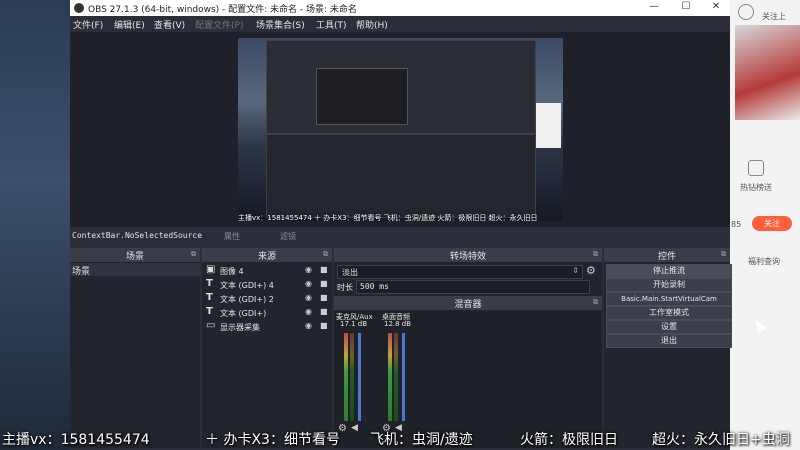 The width and height of the screenshot is (800, 450). What do you see at coordinates (575, 270) in the screenshot?
I see `chevron-updown-icon: ⇕` at bounding box center [575, 270].